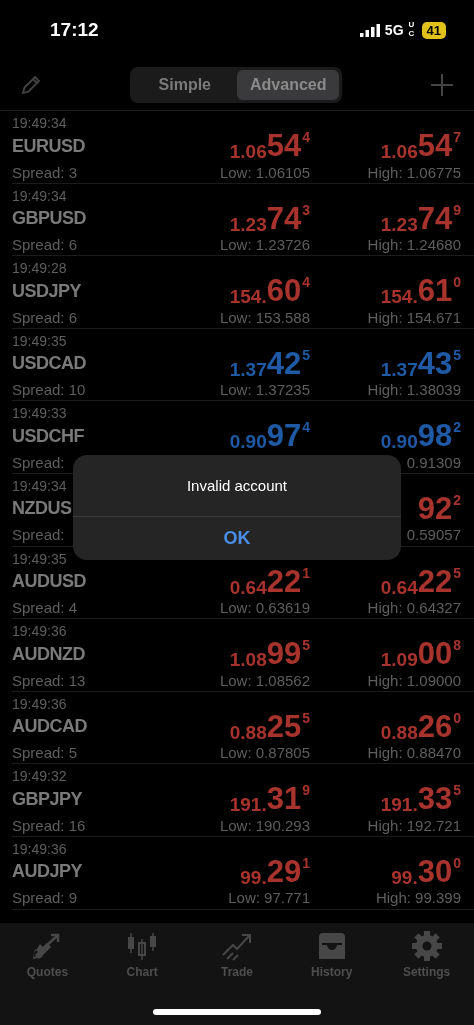 Image resolution: width=474 pixels, height=1025 pixels. What do you see at coordinates (414, 390) in the screenshot?
I see `high-label: High: 1.38039` at bounding box center [414, 390].